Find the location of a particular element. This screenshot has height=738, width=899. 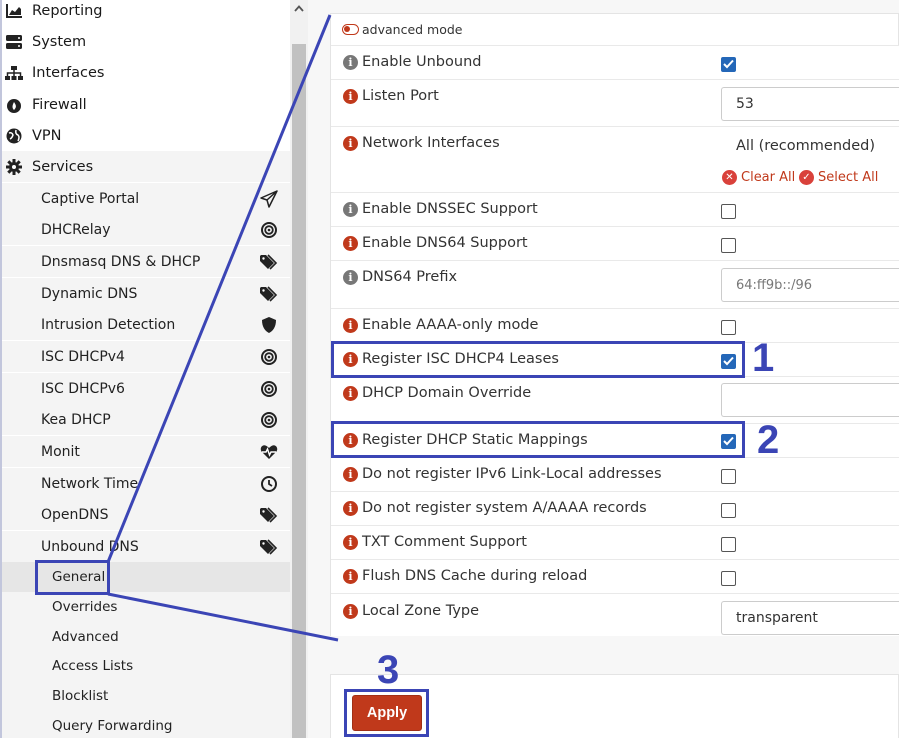

field-label: i Enable DNSSEC Support is located at coordinates (440, 209).